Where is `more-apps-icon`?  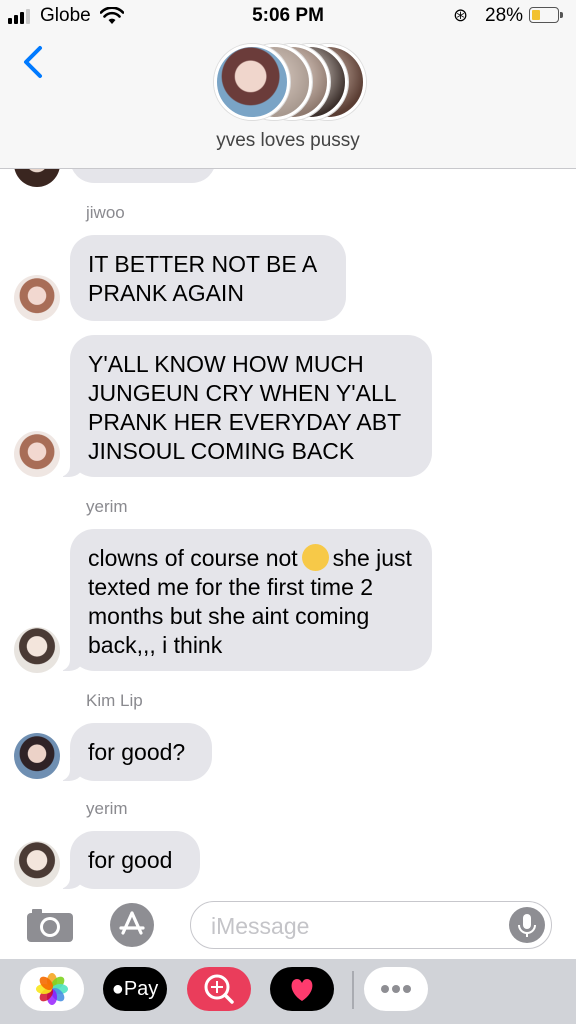
more-apps-icon is located at coordinates (396, 989).